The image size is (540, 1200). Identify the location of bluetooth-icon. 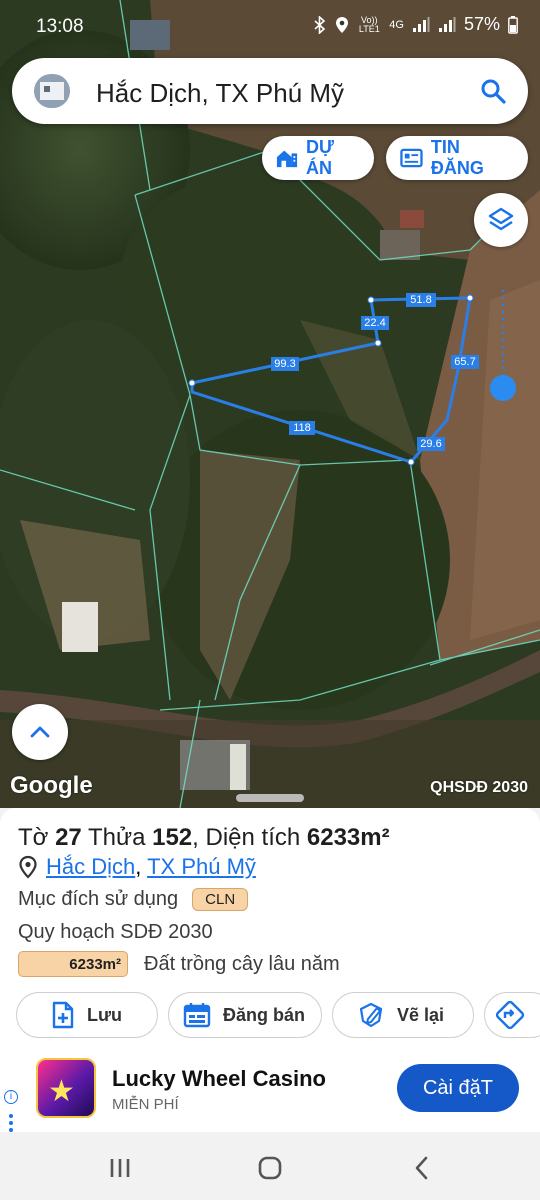
(320, 24).